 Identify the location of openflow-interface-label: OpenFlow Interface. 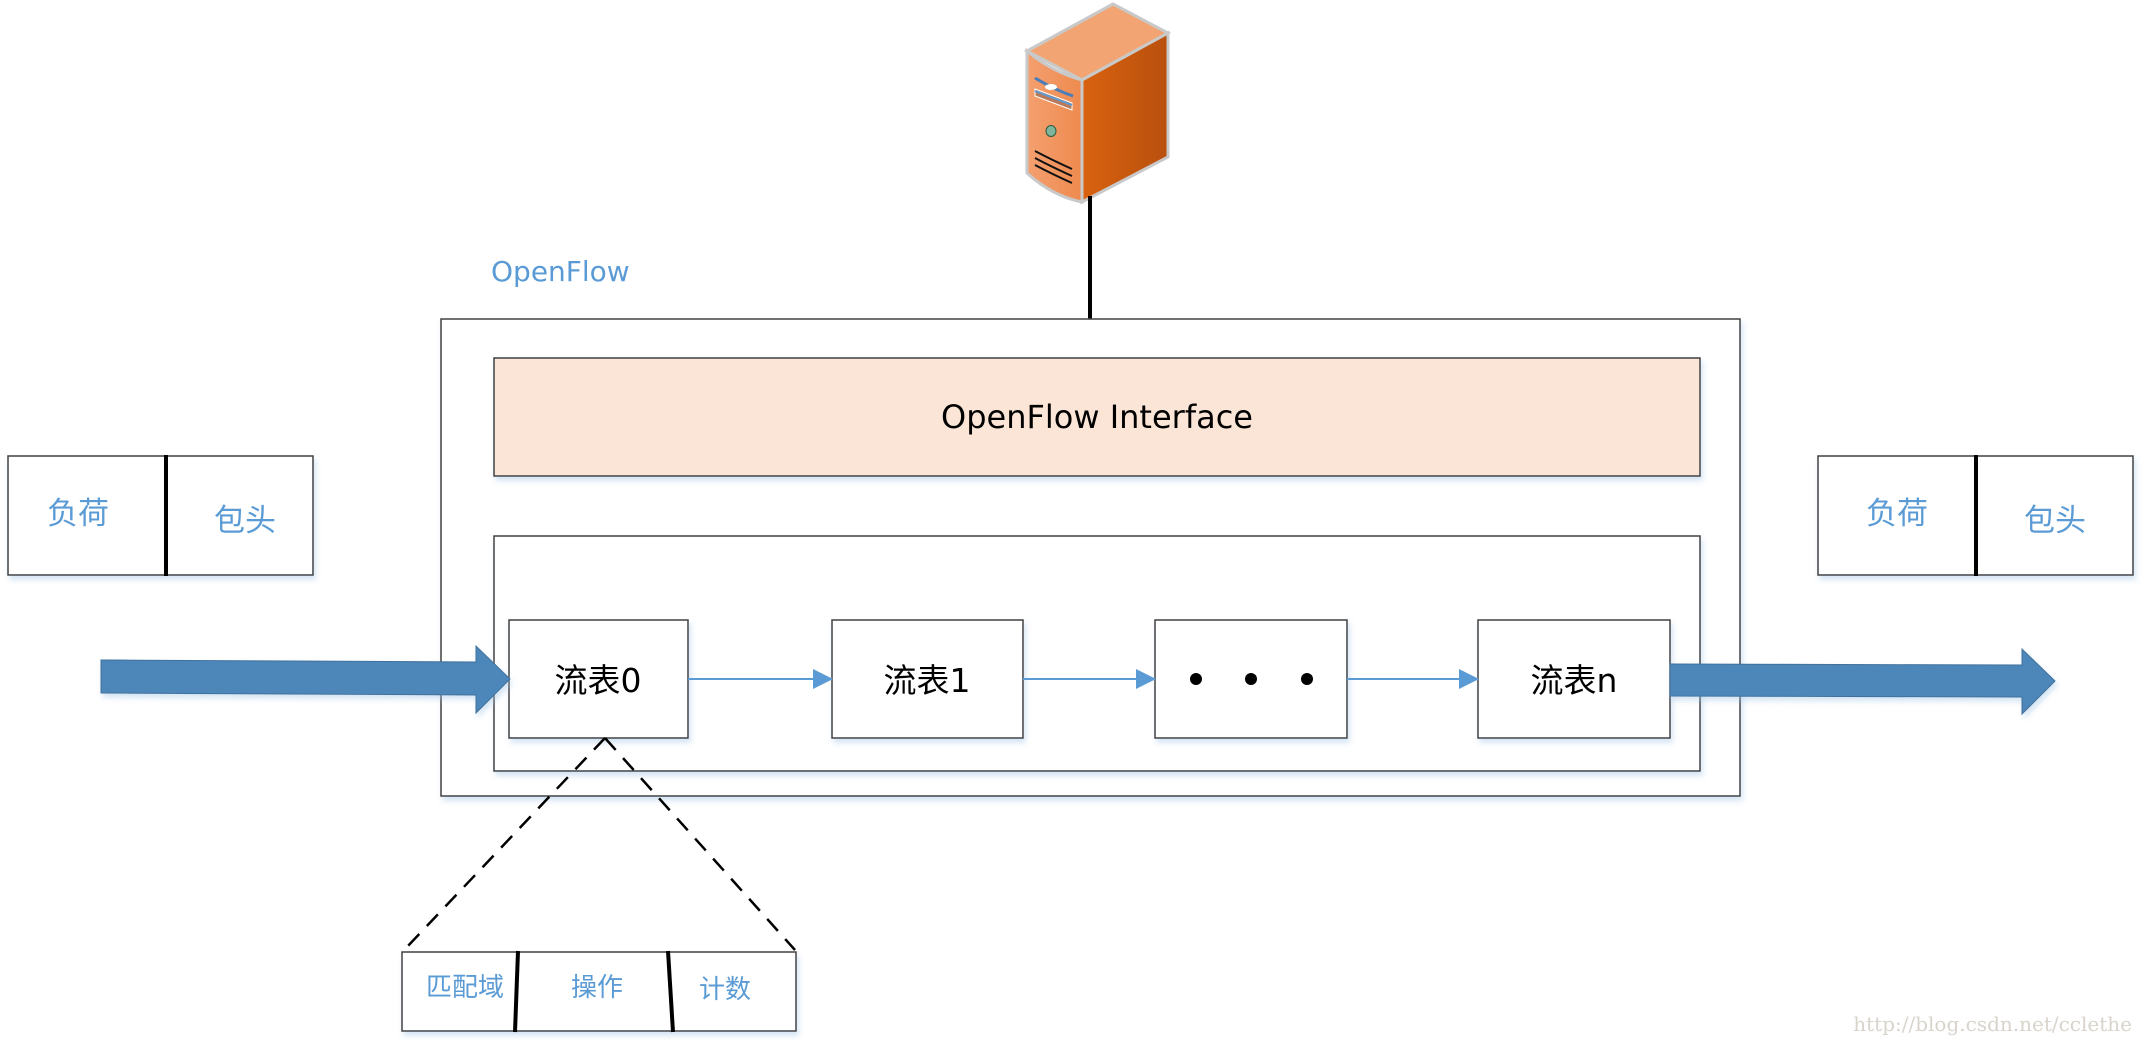
(1097, 417).